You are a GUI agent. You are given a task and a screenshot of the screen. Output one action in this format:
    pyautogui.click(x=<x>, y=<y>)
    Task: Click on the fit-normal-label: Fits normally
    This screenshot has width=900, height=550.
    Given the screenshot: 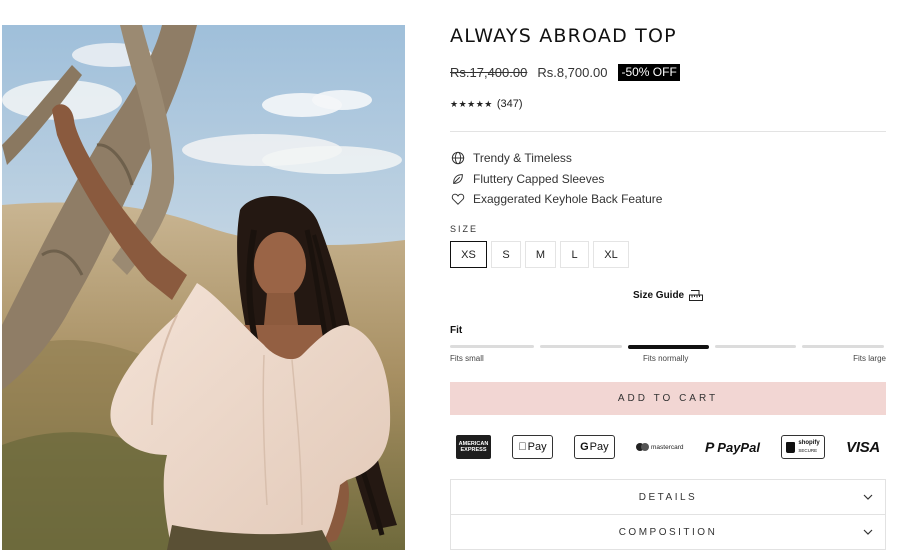 What is the action you would take?
    pyautogui.click(x=666, y=358)
    